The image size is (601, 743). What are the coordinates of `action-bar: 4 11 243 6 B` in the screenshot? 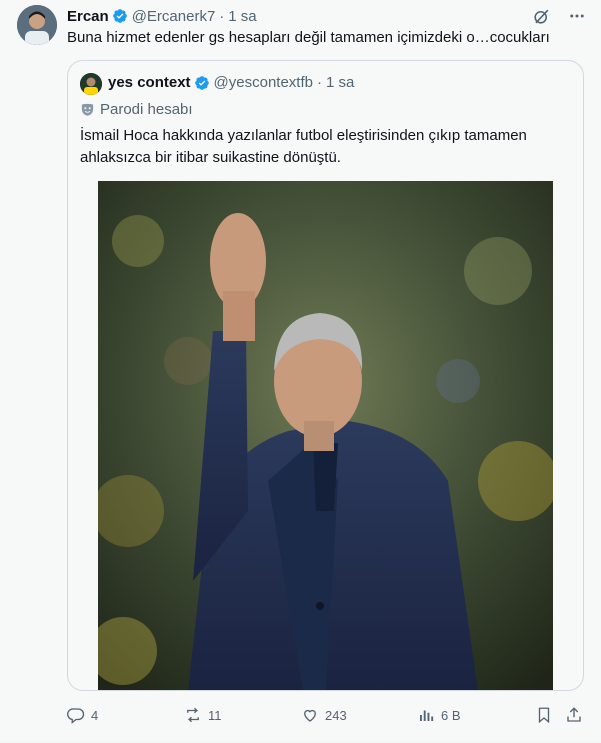 It's located at (327, 715).